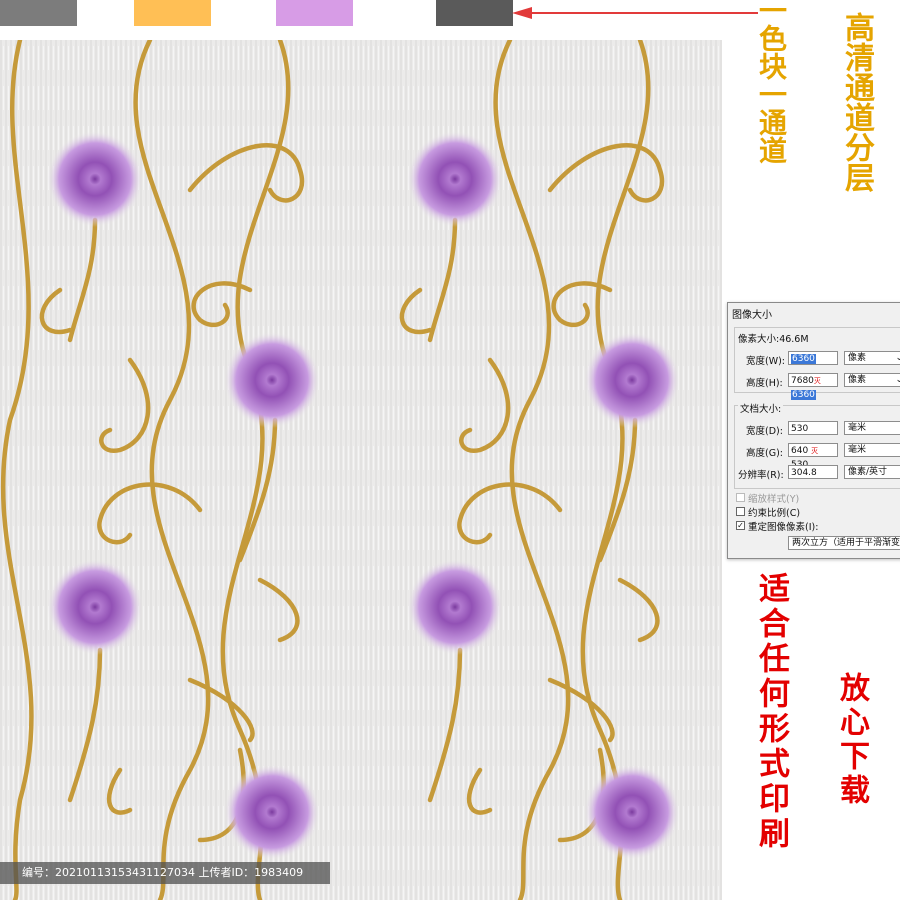 Image resolution: width=900 pixels, height=900 pixels. Describe the element at coordinates (635, 13) in the screenshot. I see `red-arrow-icon` at that location.